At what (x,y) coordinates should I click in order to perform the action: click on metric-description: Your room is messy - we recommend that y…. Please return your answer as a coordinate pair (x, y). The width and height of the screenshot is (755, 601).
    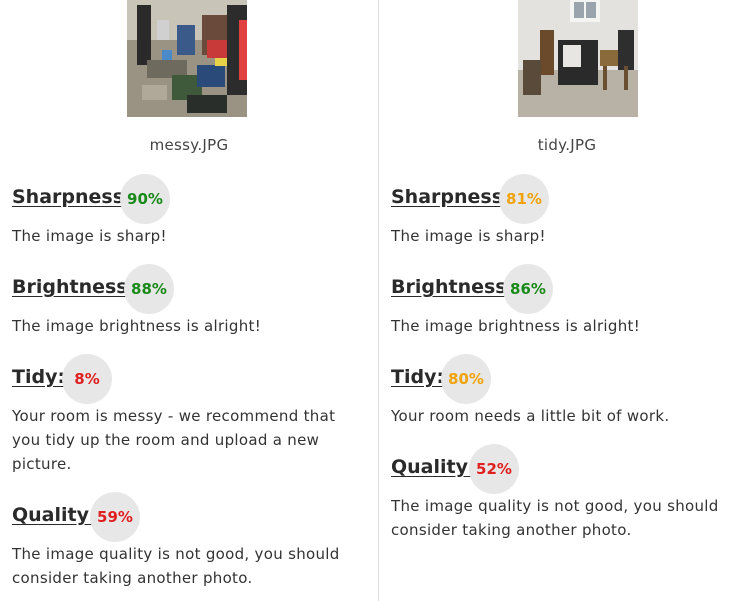
    Looking at the image, I should click on (174, 440).